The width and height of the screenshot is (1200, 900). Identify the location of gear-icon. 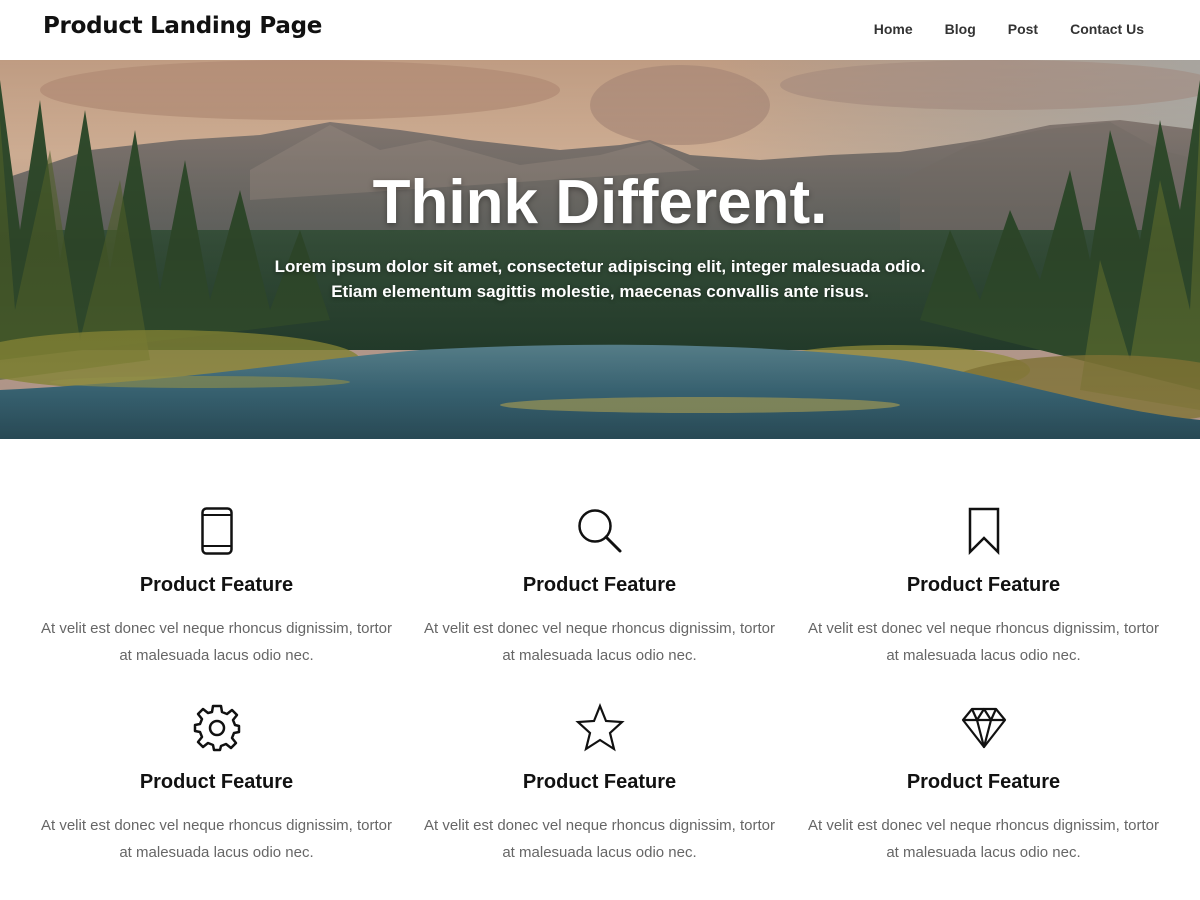
(216, 728).